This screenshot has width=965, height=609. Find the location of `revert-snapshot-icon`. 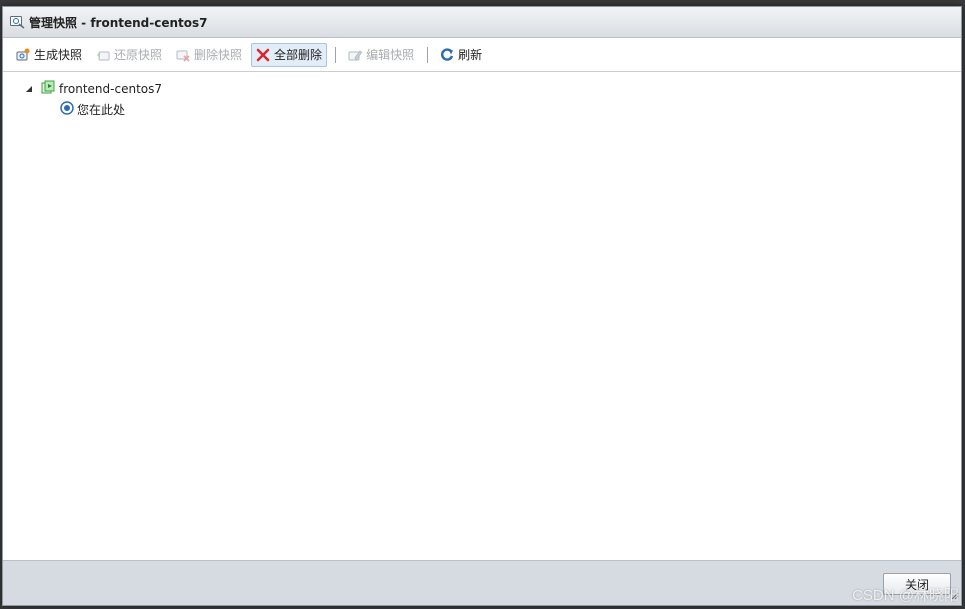

revert-snapshot-icon is located at coordinates (103, 55).